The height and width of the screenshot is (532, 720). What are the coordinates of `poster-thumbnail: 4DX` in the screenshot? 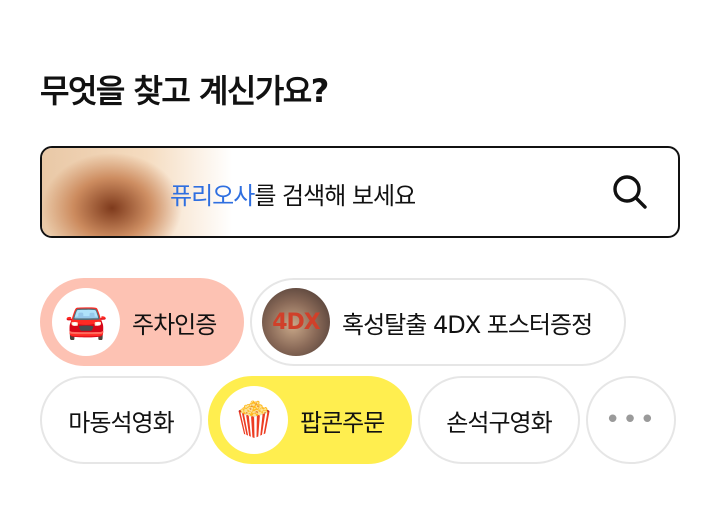 It's located at (296, 322).